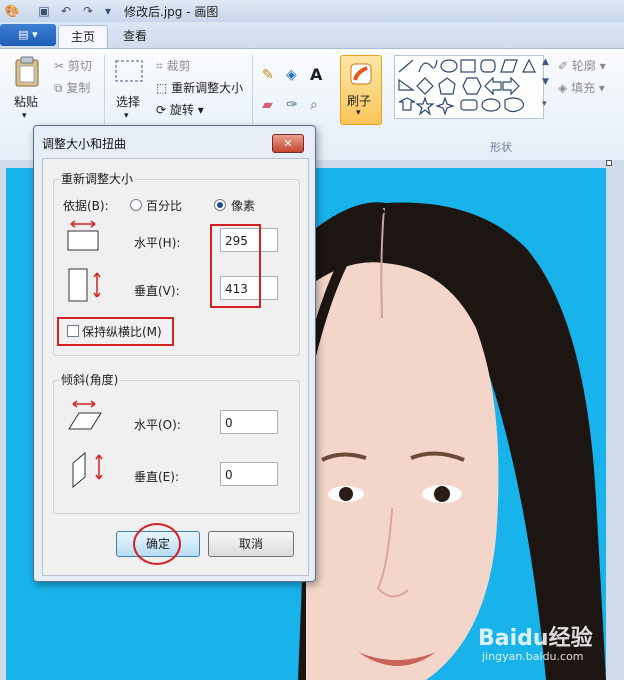  What do you see at coordinates (72, 87) in the screenshot?
I see `copy-button: ⧉ 复制` at bounding box center [72, 87].